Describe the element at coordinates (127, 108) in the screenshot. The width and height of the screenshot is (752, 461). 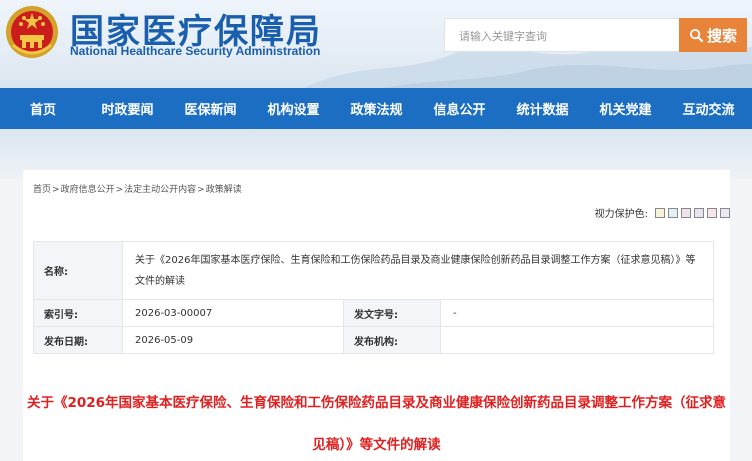
I see `nav-item-politics: 时政要闻` at that location.